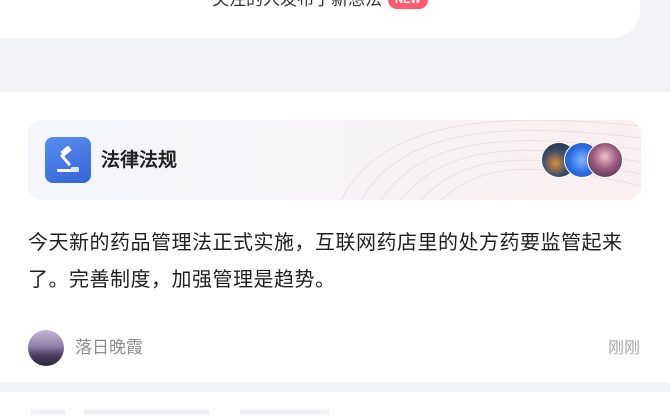 Image resolution: width=670 pixels, height=415 pixels. What do you see at coordinates (68, 160) in the screenshot?
I see `gavel-icon` at bounding box center [68, 160].